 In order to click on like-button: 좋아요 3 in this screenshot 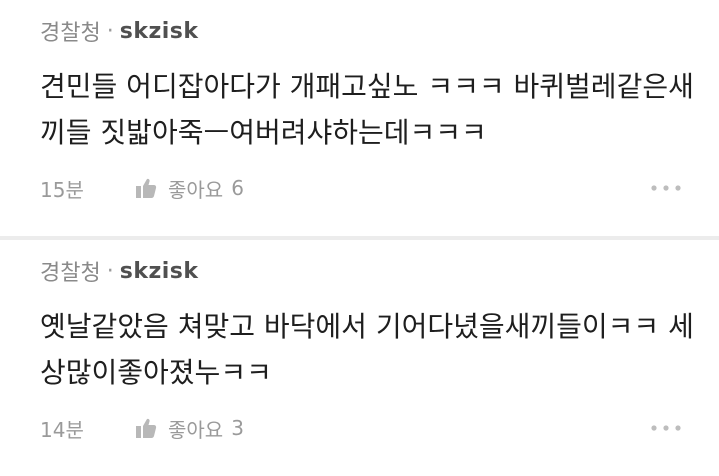, I will do `click(189, 428)`.